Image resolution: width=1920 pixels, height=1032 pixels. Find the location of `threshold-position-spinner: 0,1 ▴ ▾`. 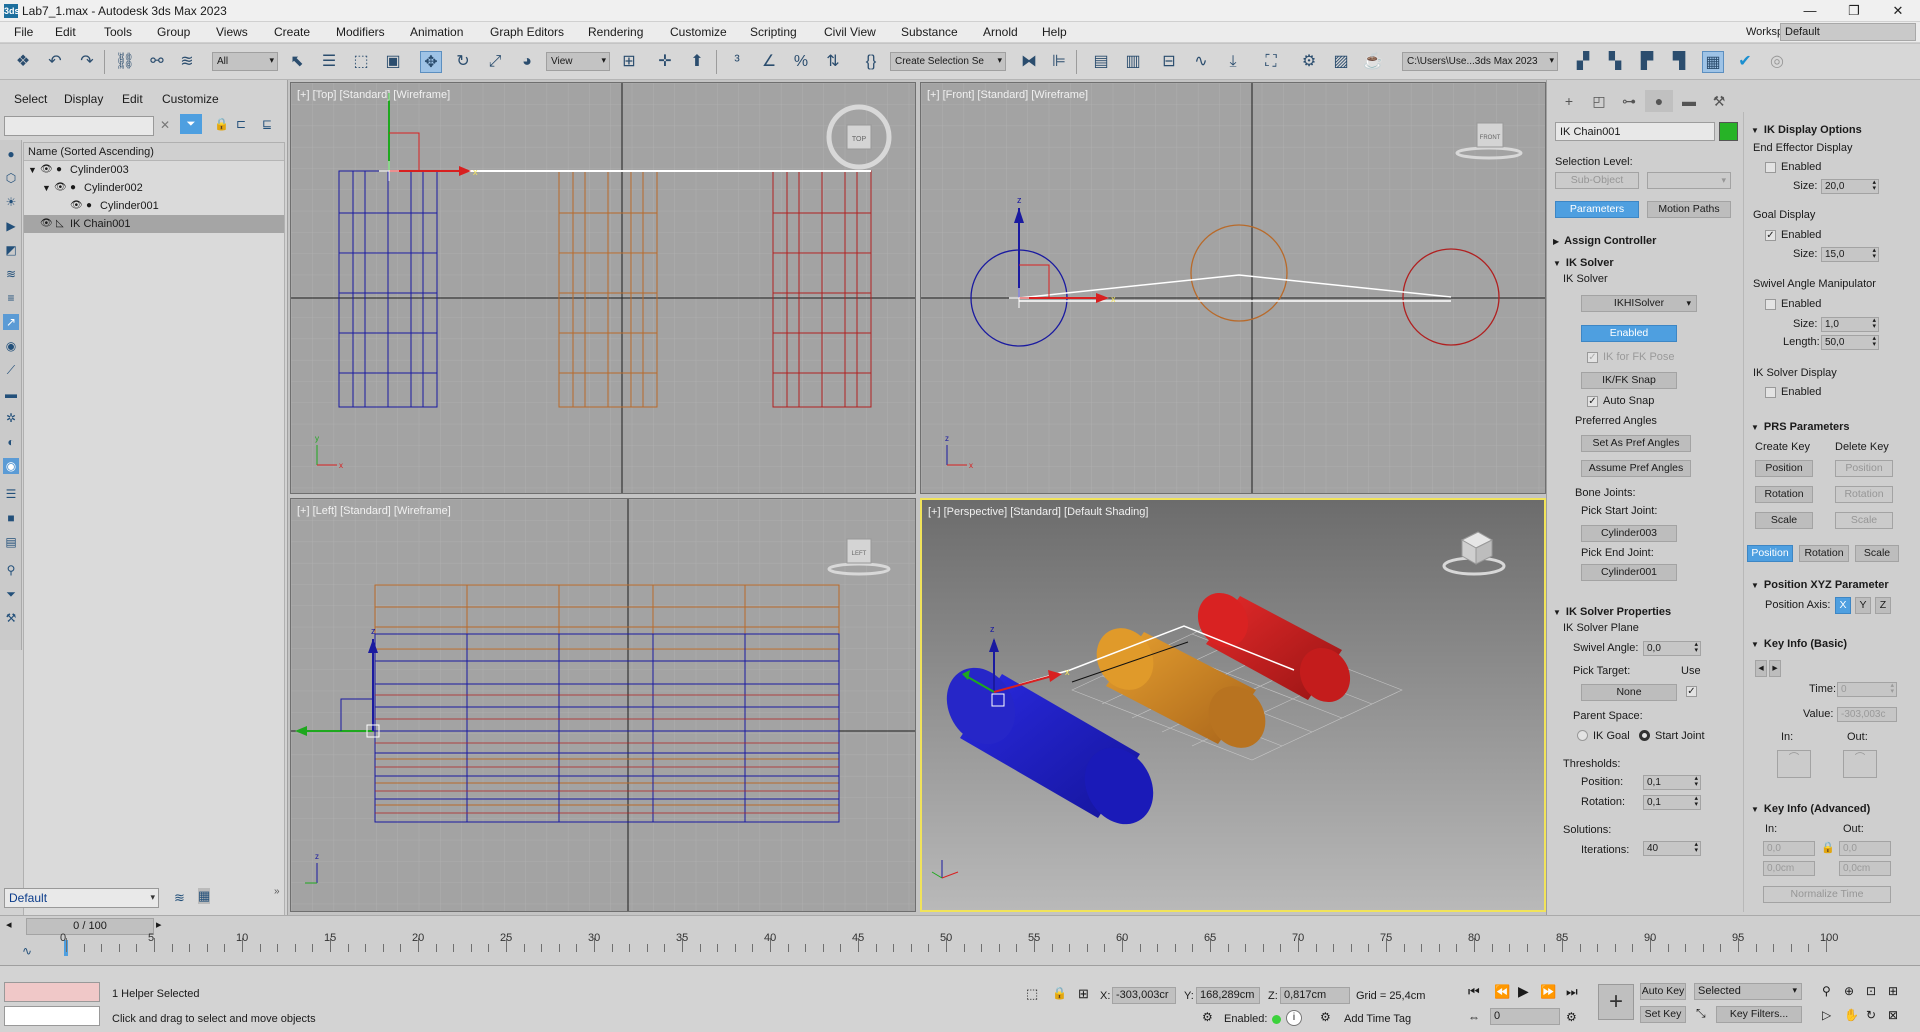

threshold-position-spinner: 0,1 ▴ ▾ is located at coordinates (1672, 782).